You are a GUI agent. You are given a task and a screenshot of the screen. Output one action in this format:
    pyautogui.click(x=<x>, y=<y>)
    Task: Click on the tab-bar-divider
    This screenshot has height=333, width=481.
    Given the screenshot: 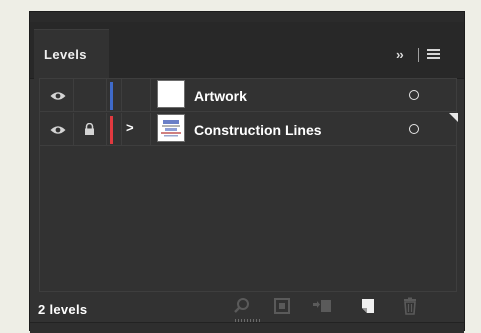 What is the action you would take?
    pyautogui.click(x=418, y=55)
    